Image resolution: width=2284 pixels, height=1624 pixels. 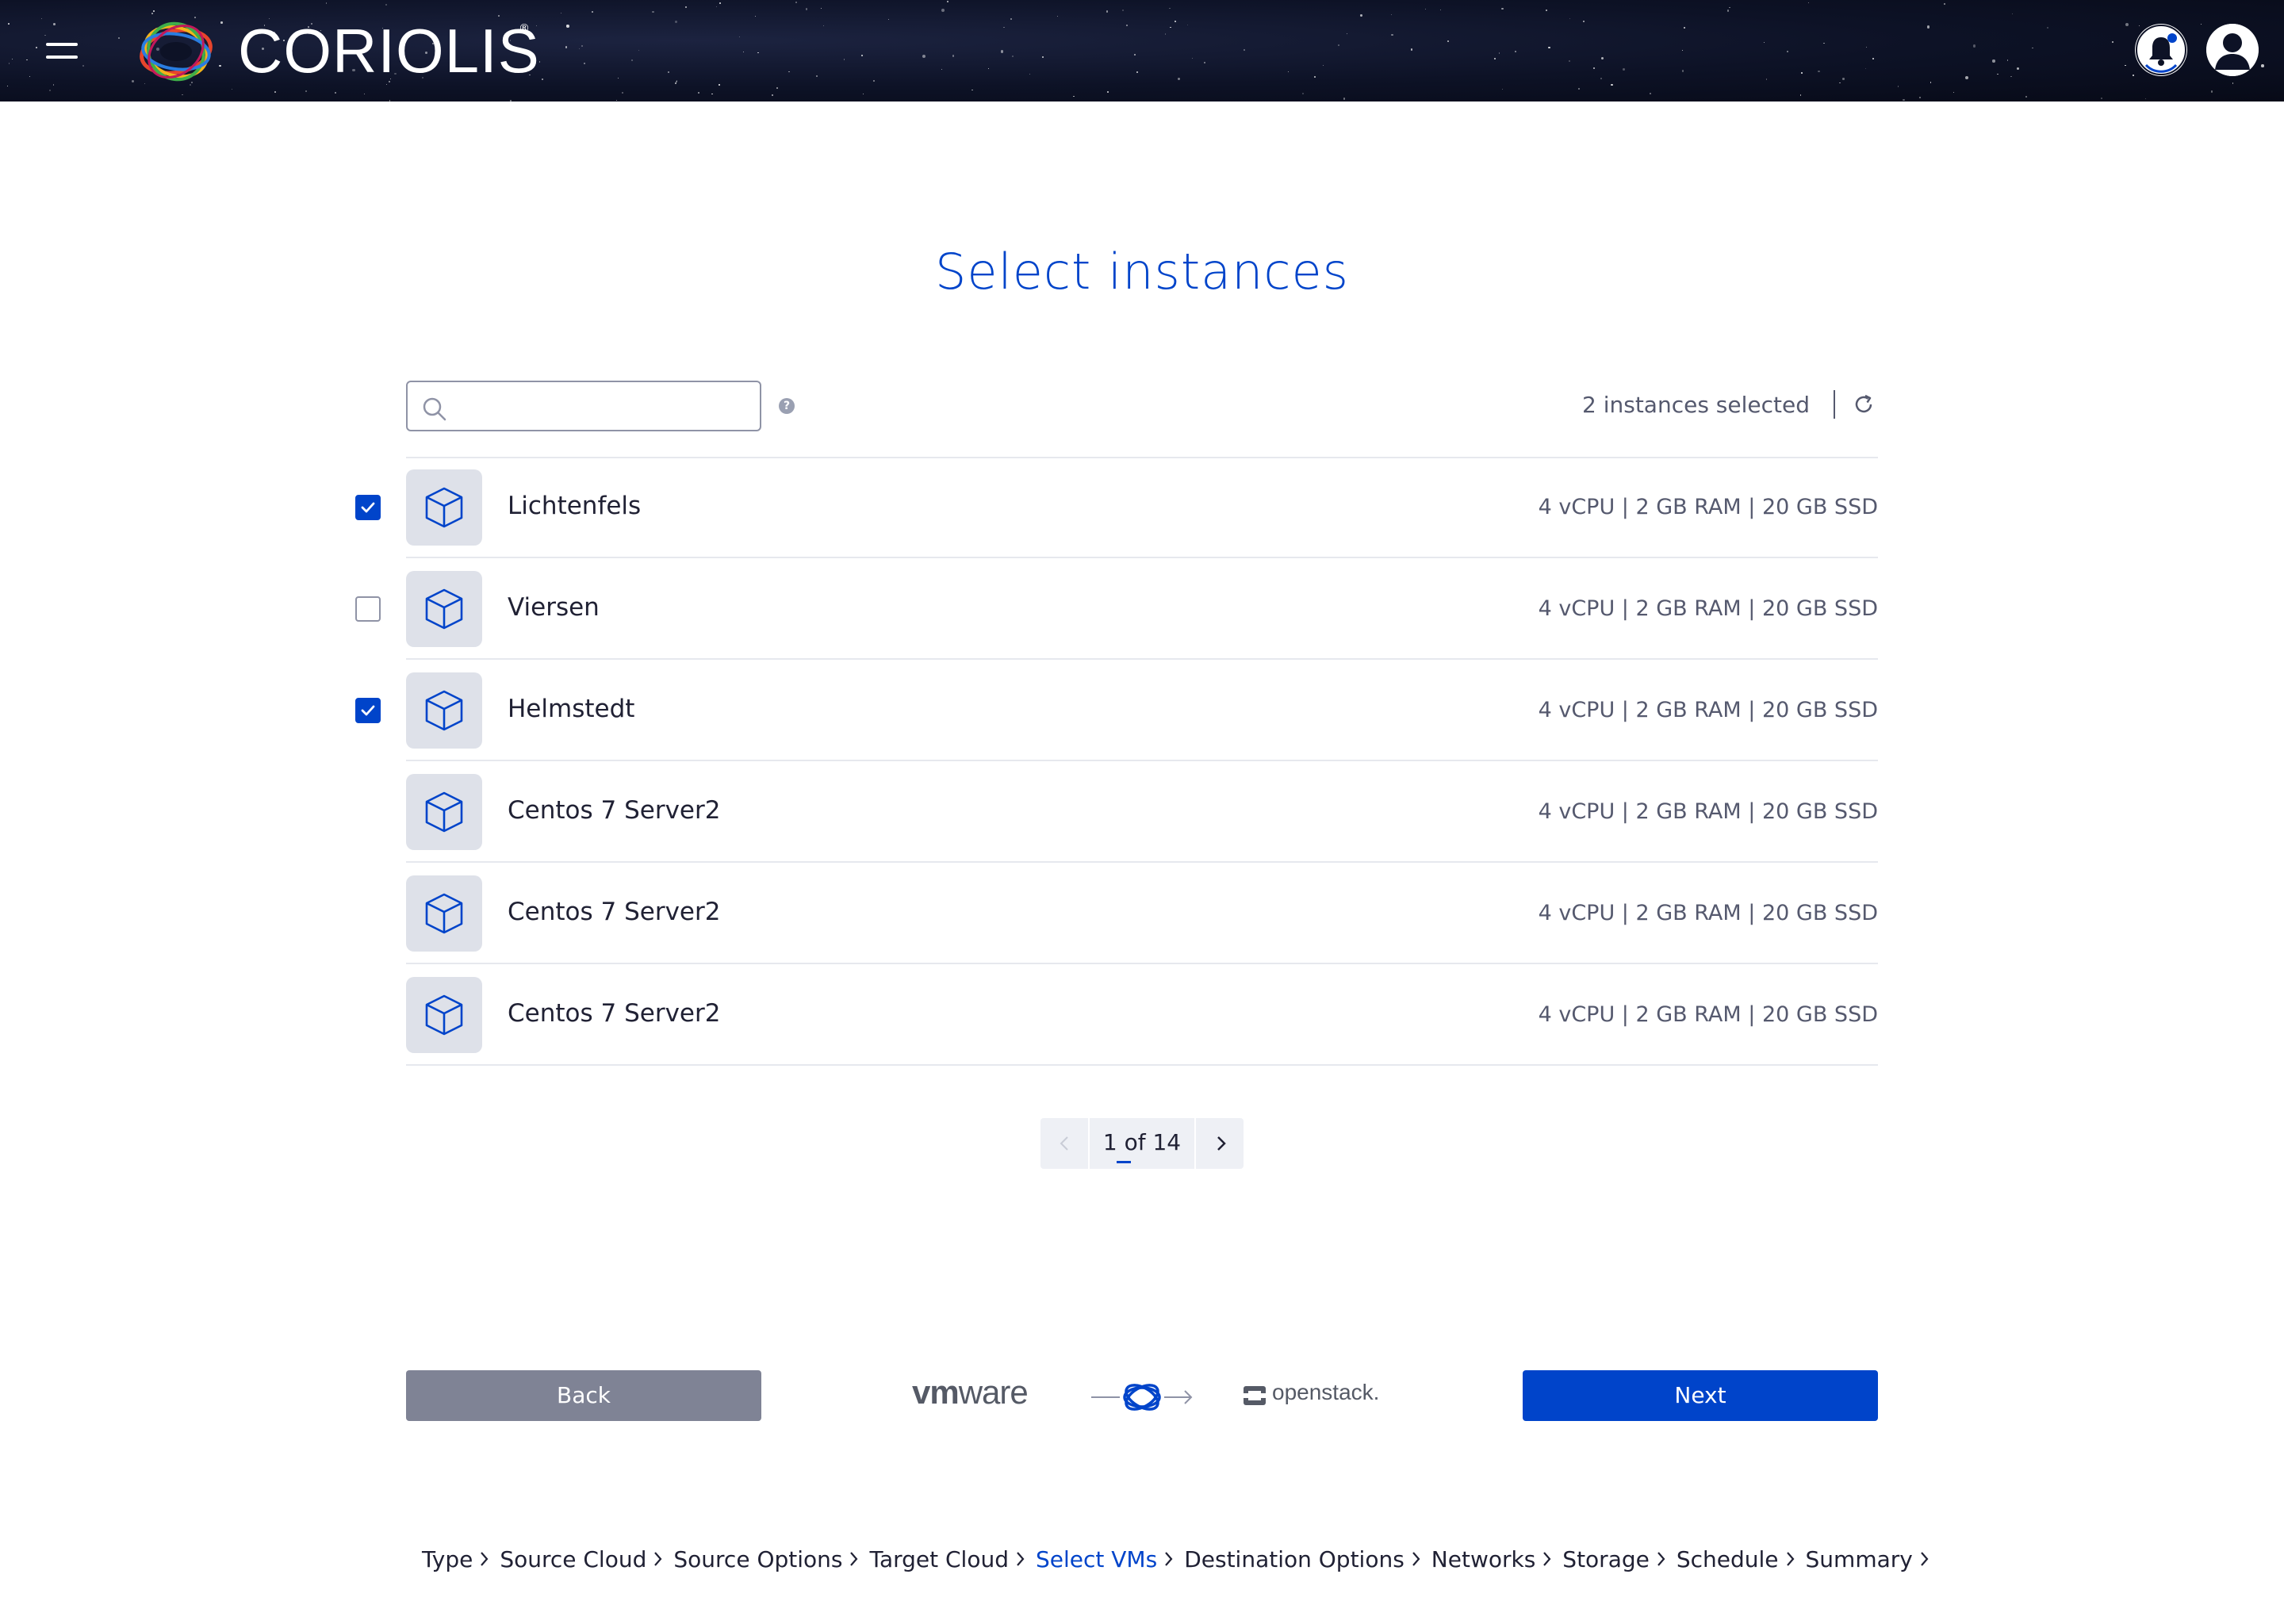 I want to click on next-page-button, so click(x=1219, y=1143).